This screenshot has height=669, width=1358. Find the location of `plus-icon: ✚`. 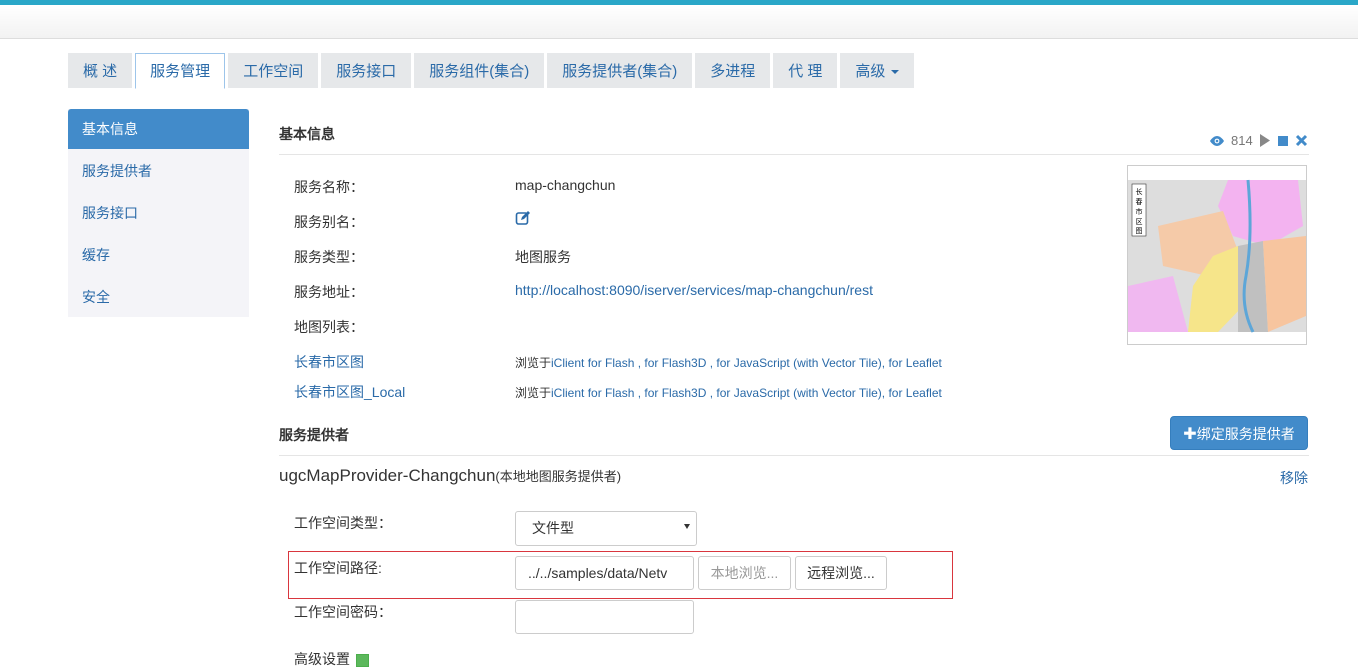

plus-icon: ✚ is located at coordinates (1190, 434).